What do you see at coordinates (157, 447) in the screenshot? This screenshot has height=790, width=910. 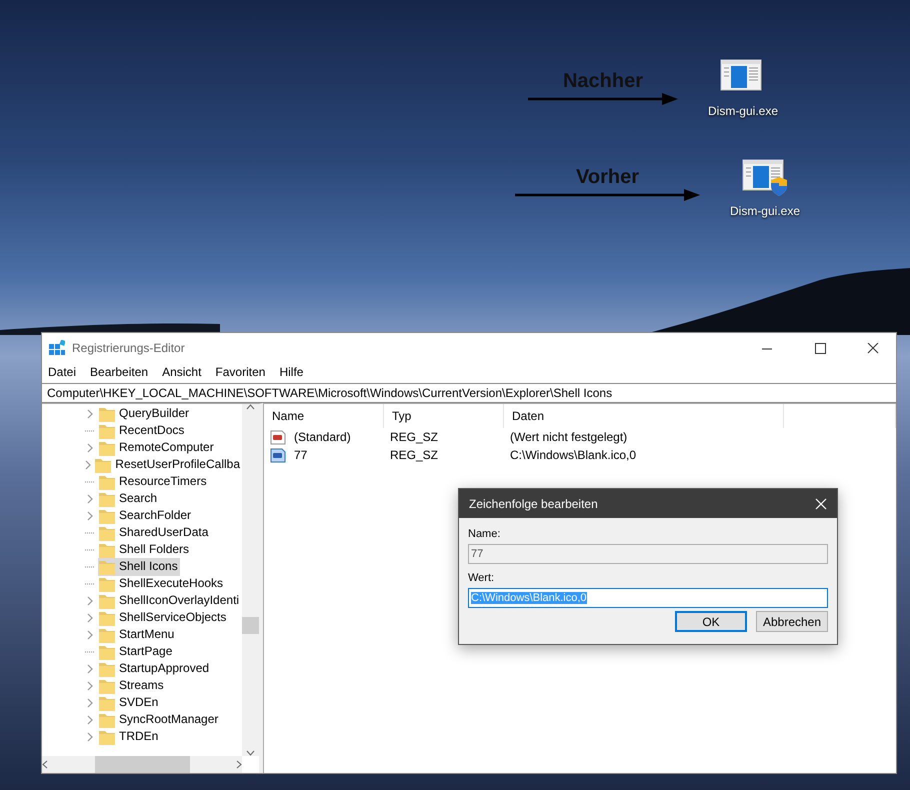 I see `tree-item: RemoteComputer` at bounding box center [157, 447].